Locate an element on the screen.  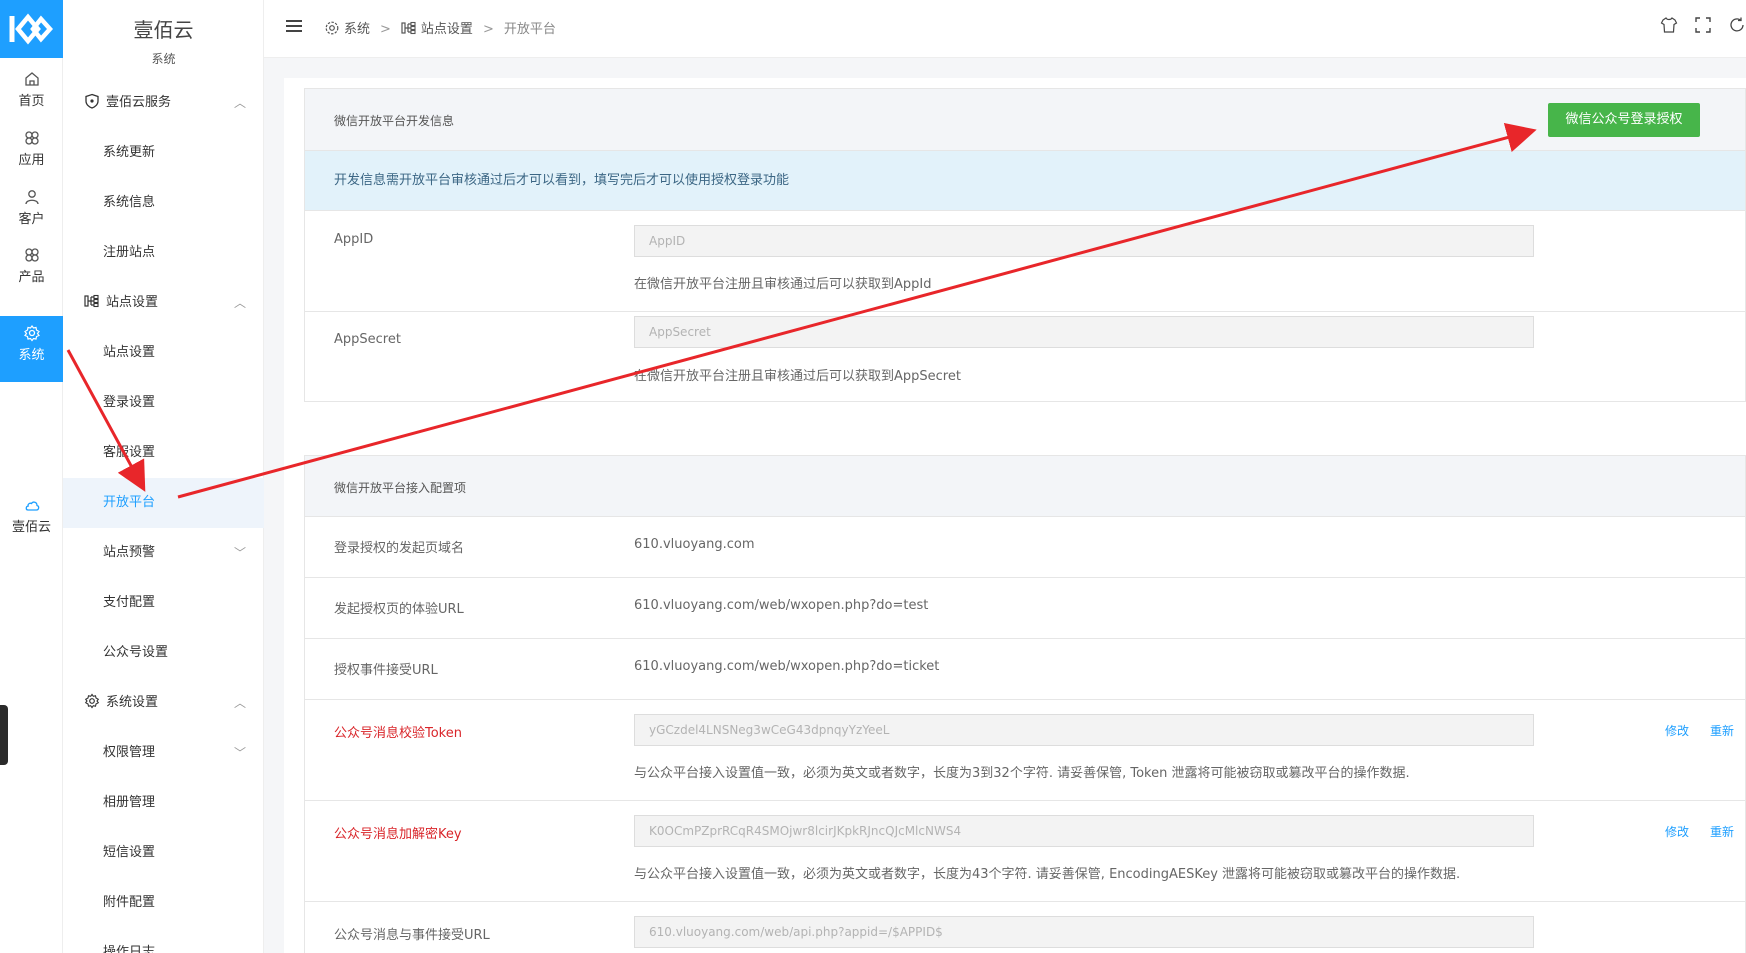
sidebar-item-permissions: 权限管理 ﹀ is located at coordinates (163, 753).